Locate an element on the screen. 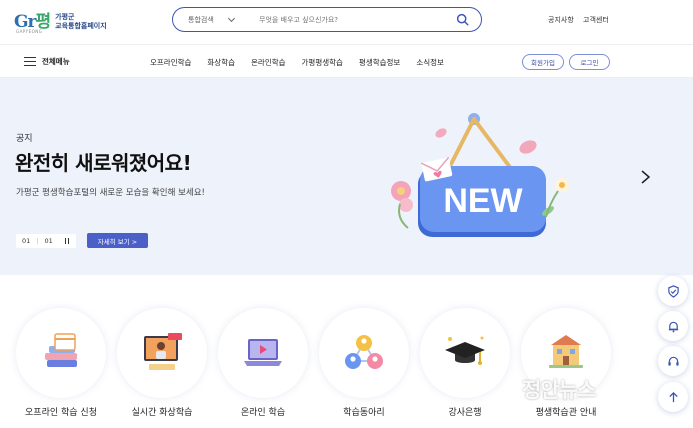  slide-pager: 01 | 01 is located at coordinates (46, 241).